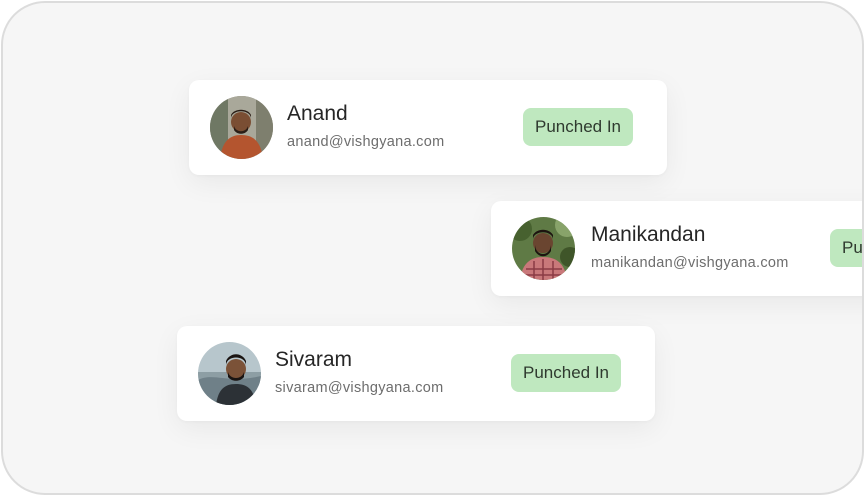 The height and width of the screenshot is (498, 867). Describe the element at coordinates (416, 373) in the screenshot. I see `employee-card-sivaram: Sivaram sivaram@vishgyana.com Punched In` at that location.